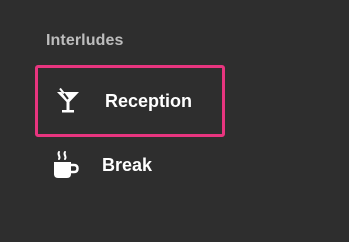 The image size is (353, 245). What do you see at coordinates (85, 40) in the screenshot?
I see `section-title: Interludes` at bounding box center [85, 40].